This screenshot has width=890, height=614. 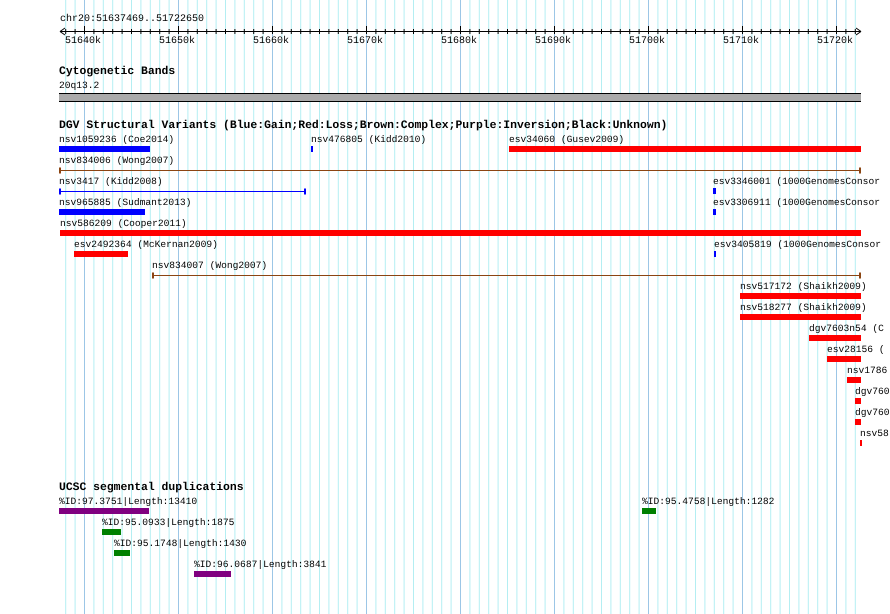 What do you see at coordinates (210, 266) in the screenshot?
I see `feature-label: nsv834007 (Wong2007)` at bounding box center [210, 266].